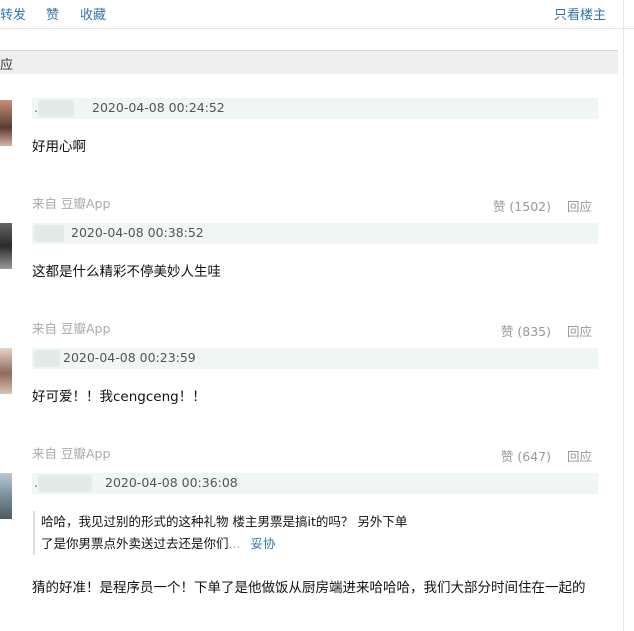  What do you see at coordinates (119, 397) in the screenshot?
I see `comment-text: 好可爱！！我cengceng！！` at bounding box center [119, 397].